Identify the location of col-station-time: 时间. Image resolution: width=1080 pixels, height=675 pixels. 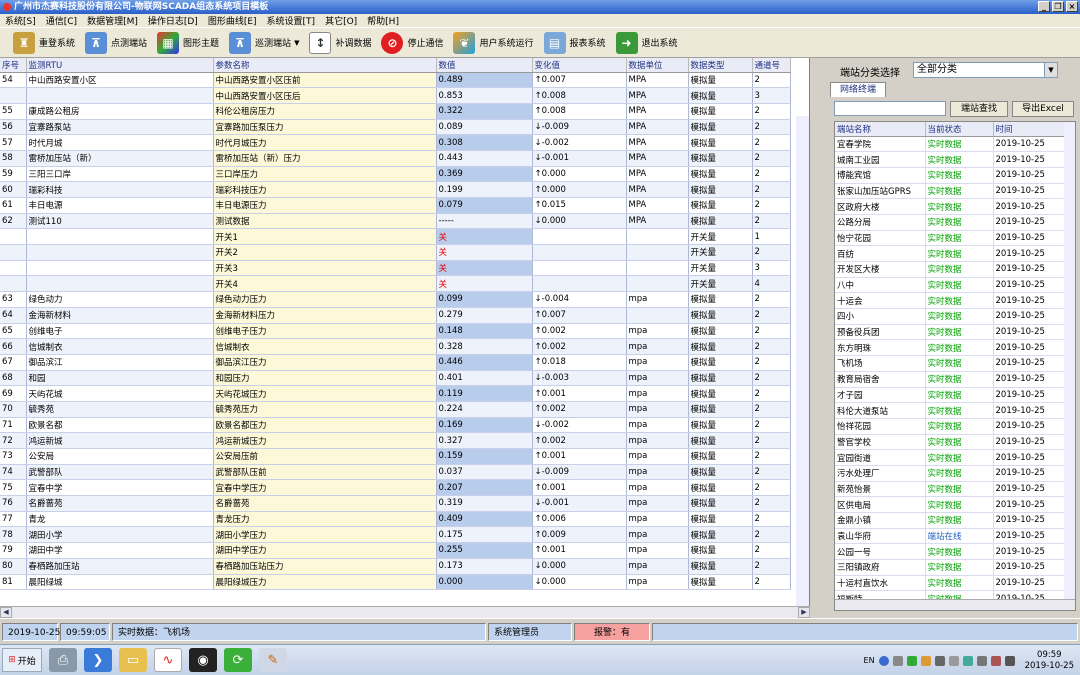
(1029, 129).